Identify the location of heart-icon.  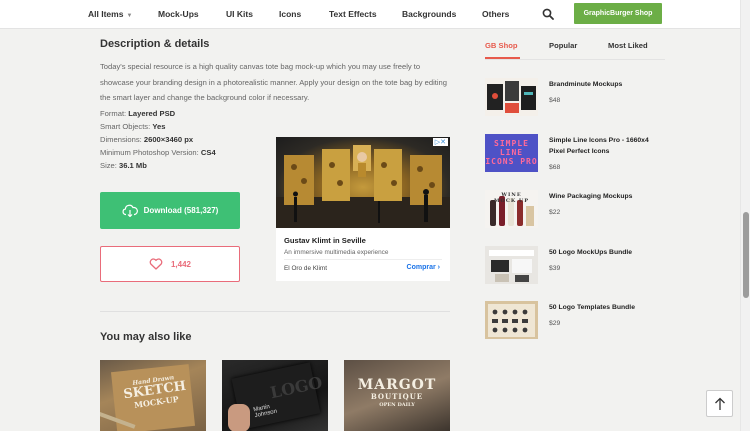
(156, 264).